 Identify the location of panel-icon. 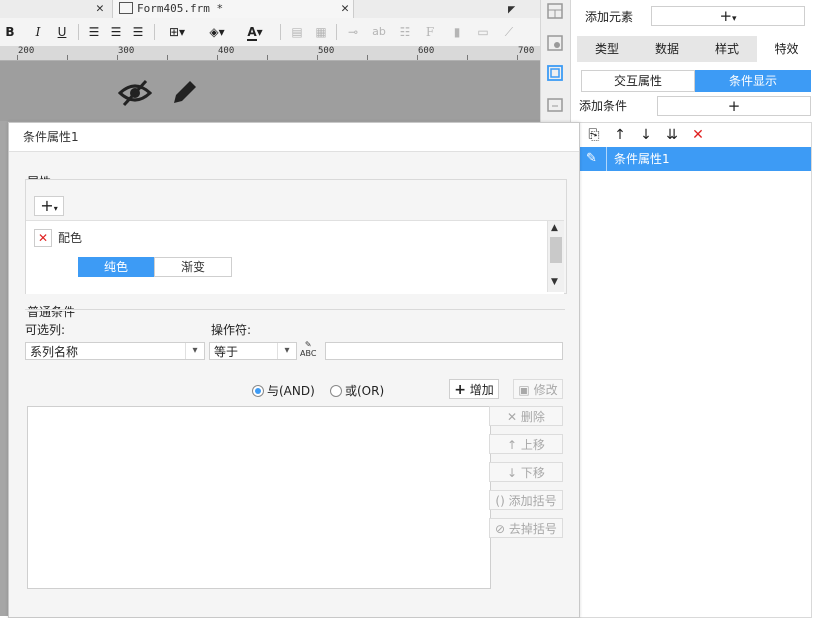
(555, 105).